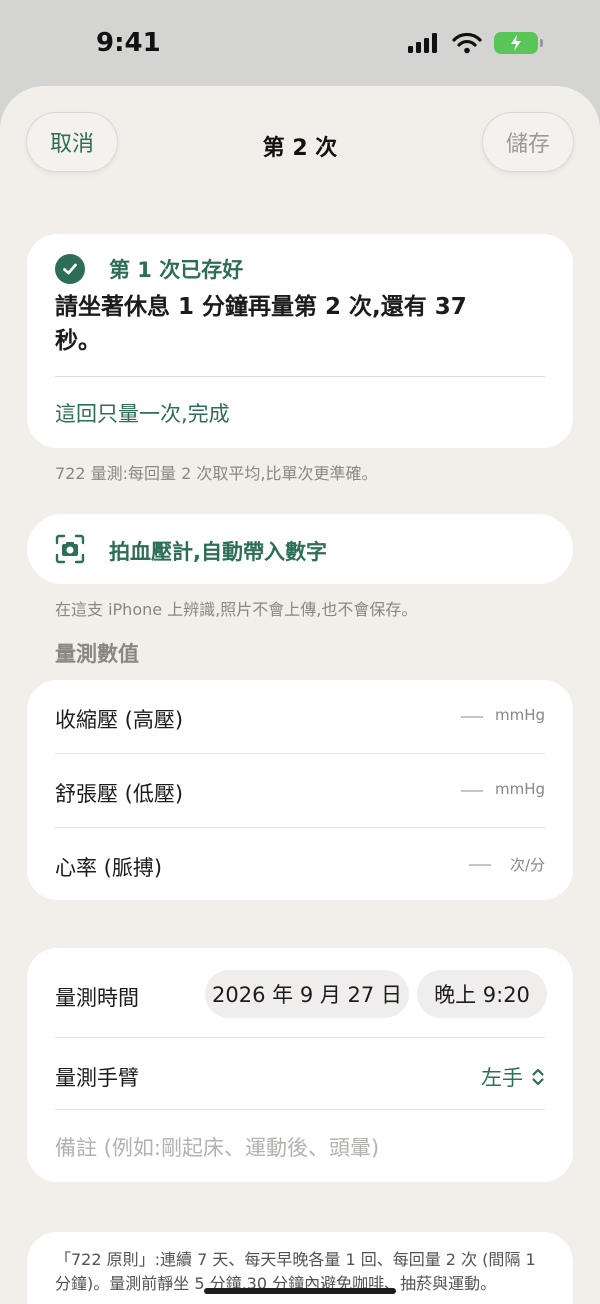 Image resolution: width=600 pixels, height=1304 pixels. What do you see at coordinates (119, 794) in the screenshot?
I see `diastolic-label: 舒張壓 (低壓)` at bounding box center [119, 794].